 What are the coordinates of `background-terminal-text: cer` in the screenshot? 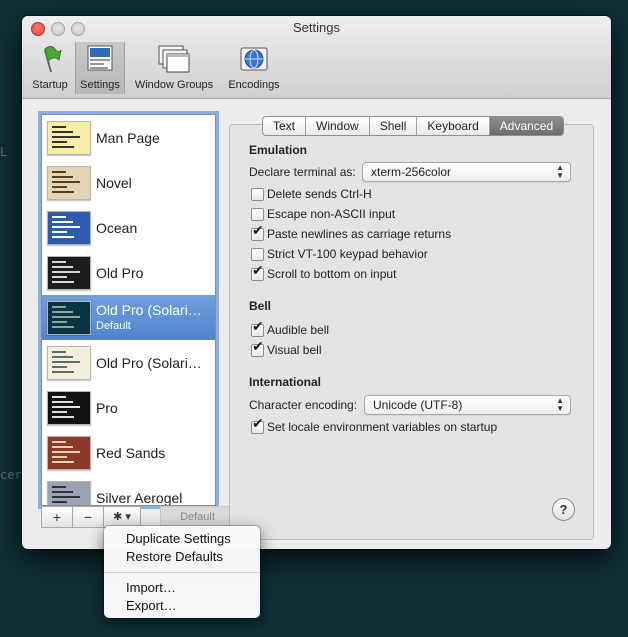 It's located at (11, 475).